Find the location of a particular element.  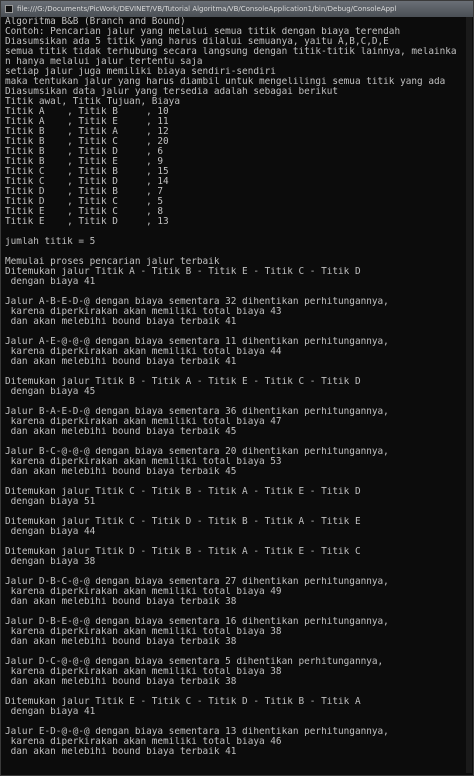

console-line: Titik awal, Titik Tujuan, Biaya is located at coordinates (92, 102).